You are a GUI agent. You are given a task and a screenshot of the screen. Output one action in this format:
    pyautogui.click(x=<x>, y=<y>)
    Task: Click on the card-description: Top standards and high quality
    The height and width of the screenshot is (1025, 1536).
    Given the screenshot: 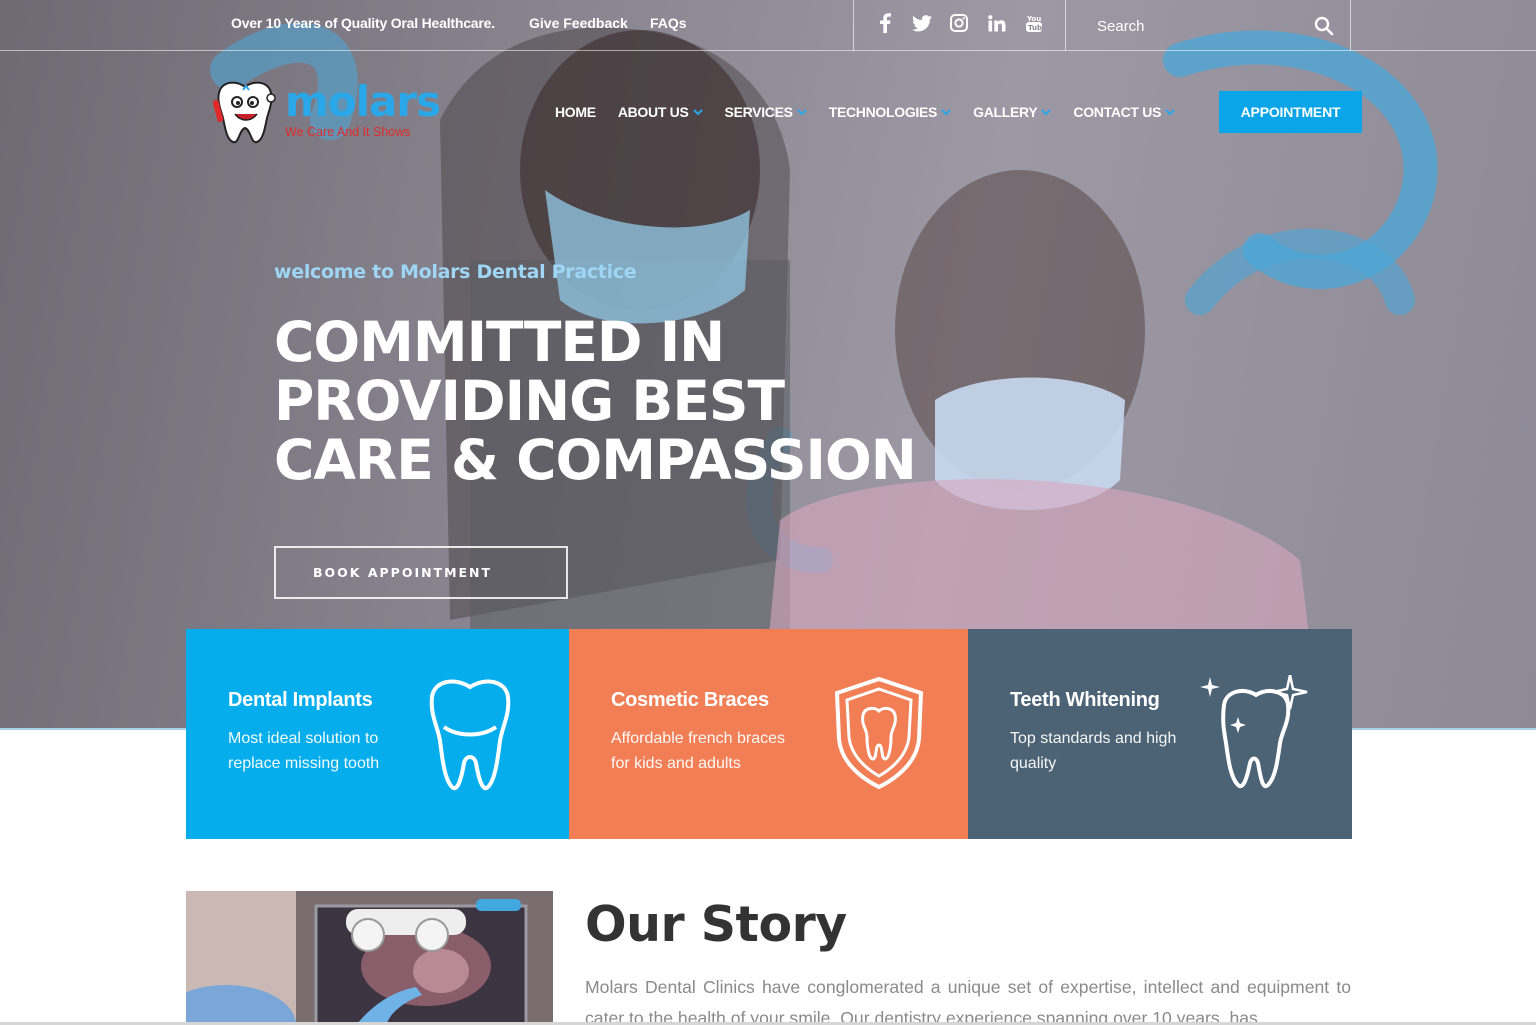 What is the action you would take?
    pyautogui.click(x=1093, y=751)
    